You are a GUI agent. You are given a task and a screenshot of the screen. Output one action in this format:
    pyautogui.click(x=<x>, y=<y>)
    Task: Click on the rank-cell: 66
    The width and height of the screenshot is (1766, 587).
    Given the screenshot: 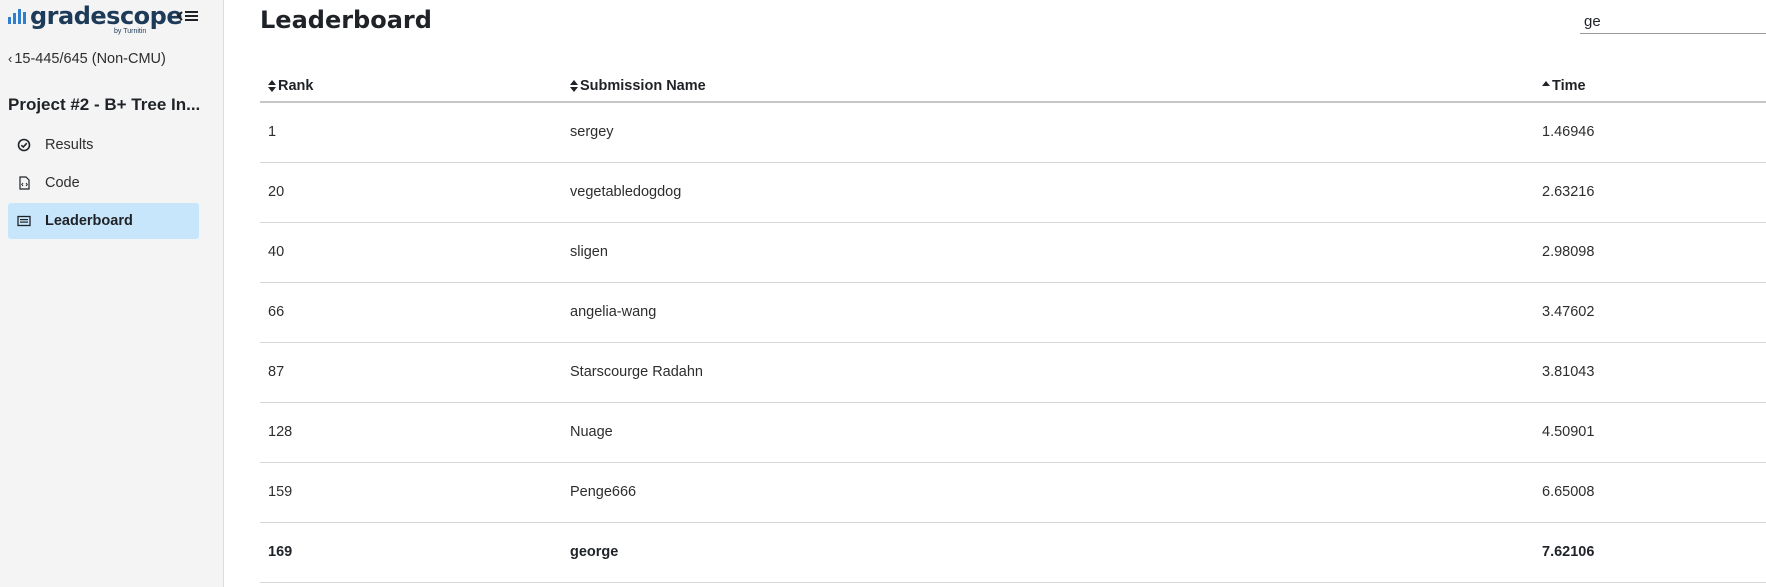 What is the action you would take?
    pyautogui.click(x=276, y=312)
    